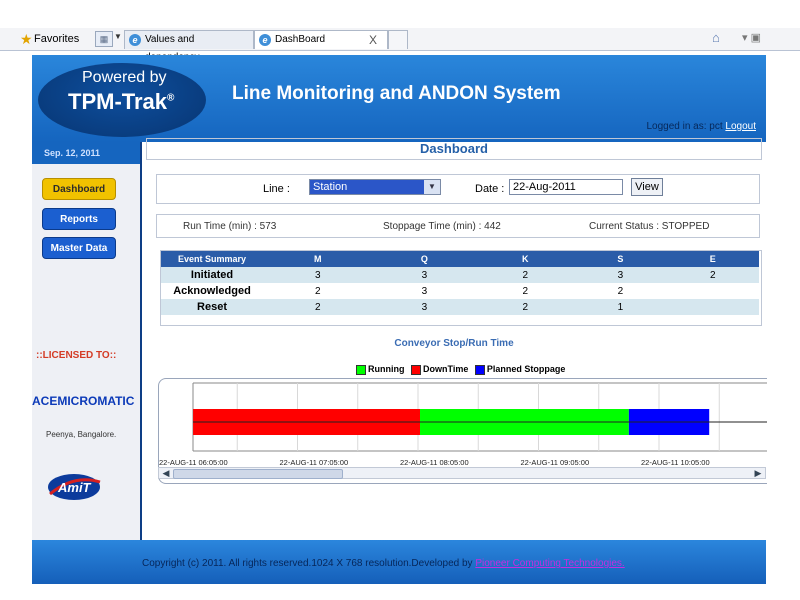  I want to click on table-row: Reset 2 3 2 1, so click(460, 307).